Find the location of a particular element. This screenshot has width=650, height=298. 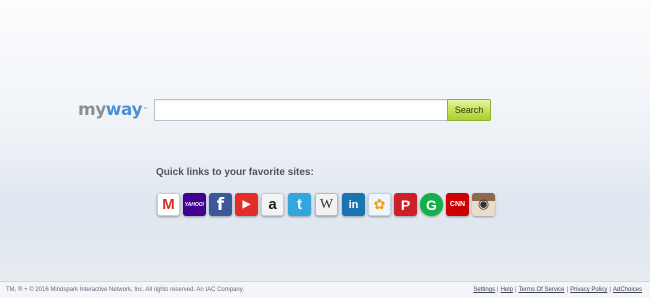

gmail-icon: M is located at coordinates (168, 204).